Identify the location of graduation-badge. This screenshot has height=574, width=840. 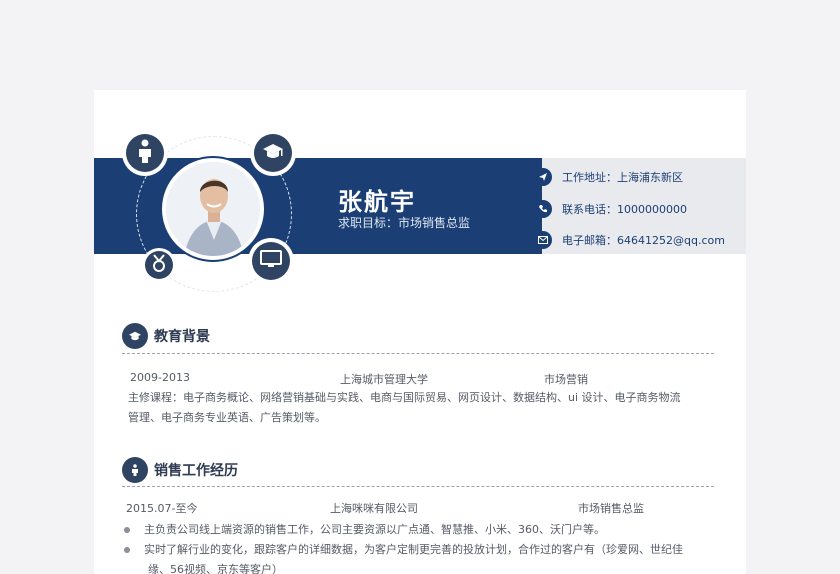
(273, 153).